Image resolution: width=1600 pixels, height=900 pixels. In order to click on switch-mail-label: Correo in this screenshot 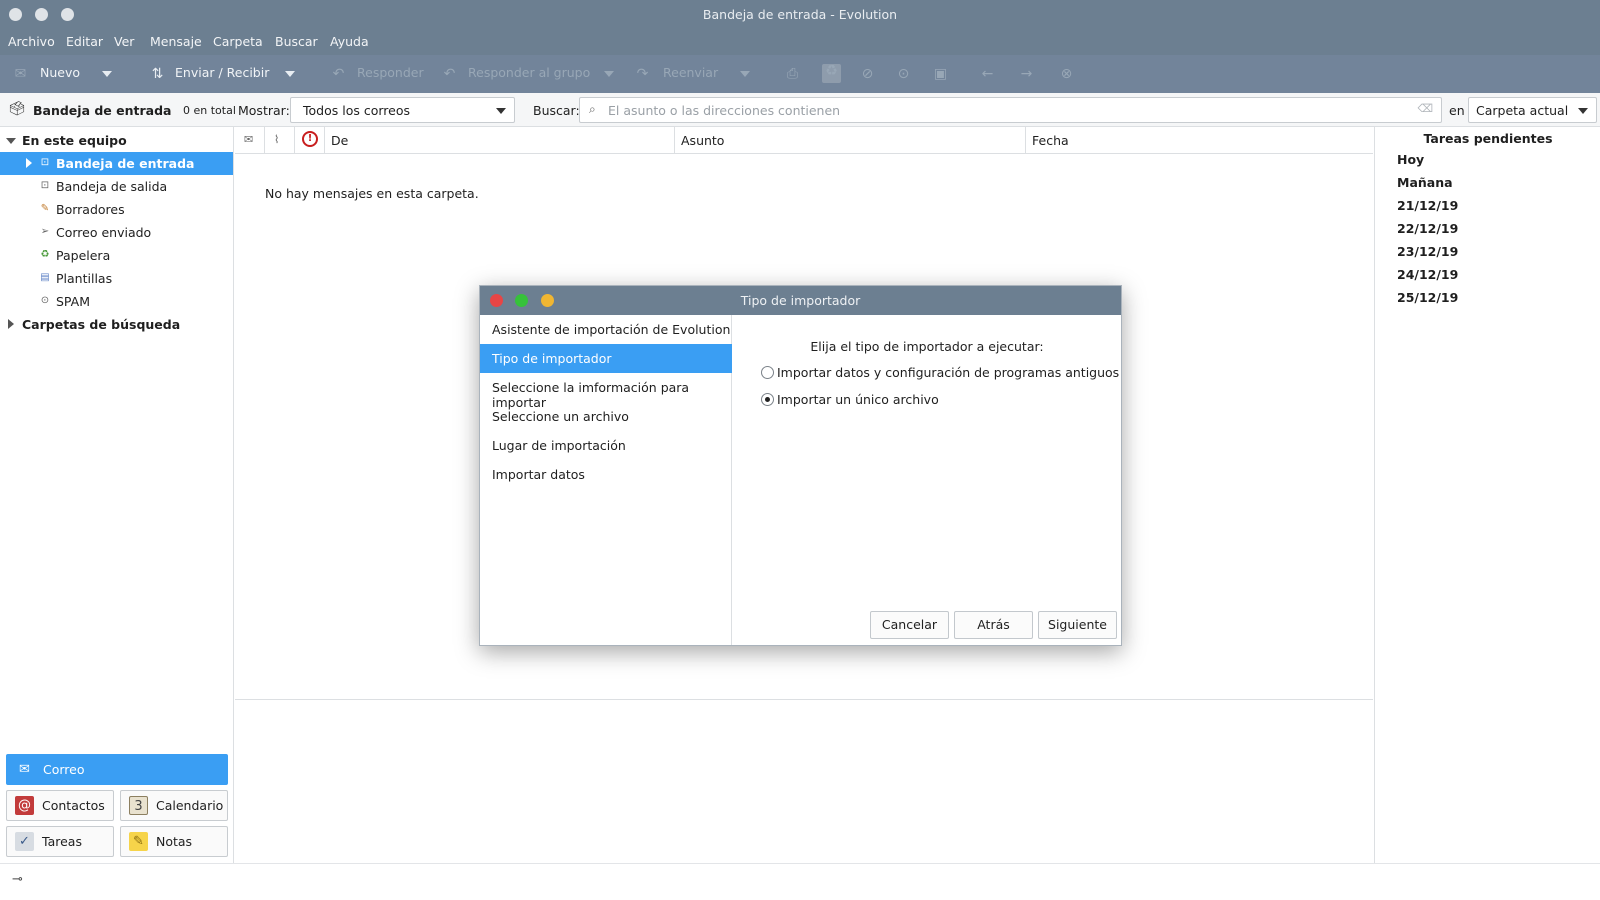, I will do `click(64, 769)`.